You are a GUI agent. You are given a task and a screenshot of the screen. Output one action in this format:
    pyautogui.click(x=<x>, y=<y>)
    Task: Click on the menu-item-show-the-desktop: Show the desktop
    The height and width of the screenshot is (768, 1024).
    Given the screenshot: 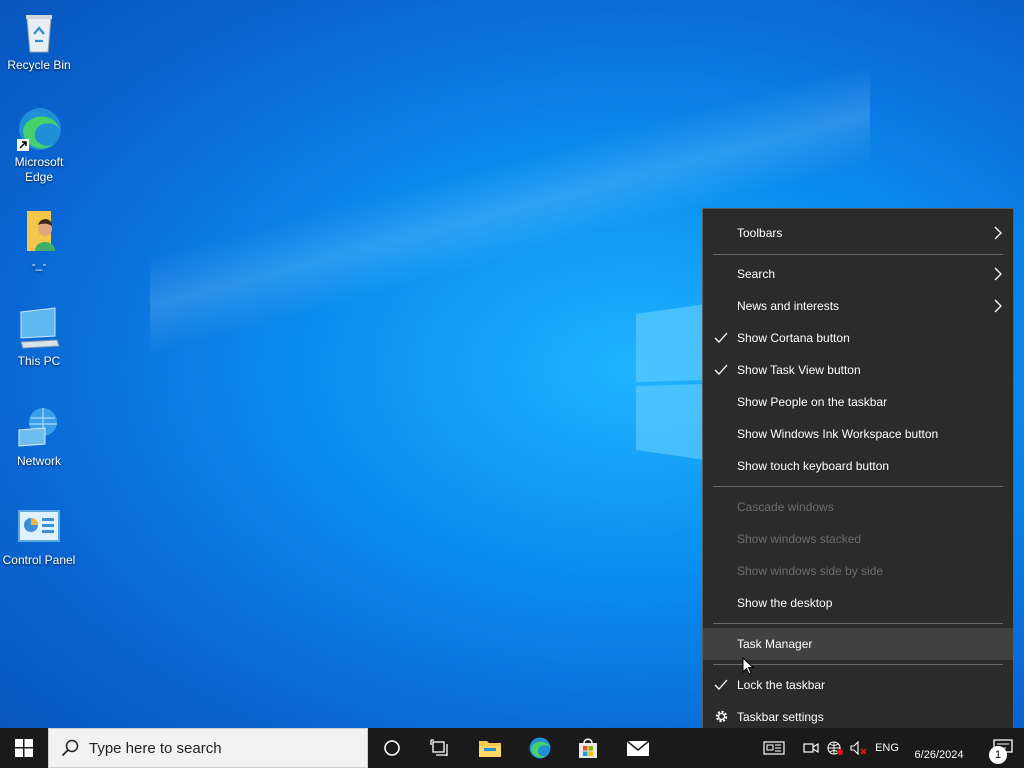 What is the action you would take?
    pyautogui.click(x=858, y=603)
    